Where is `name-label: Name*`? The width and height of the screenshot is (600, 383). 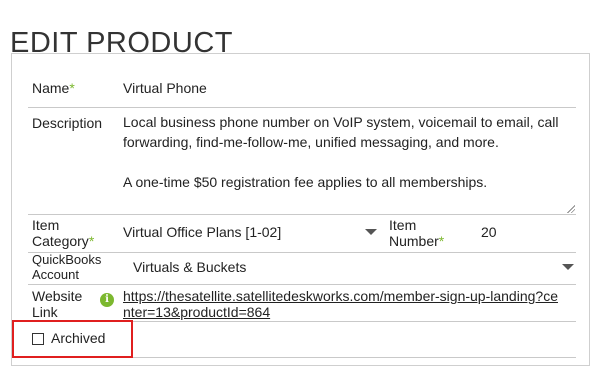 name-label: Name* is located at coordinates (53, 88).